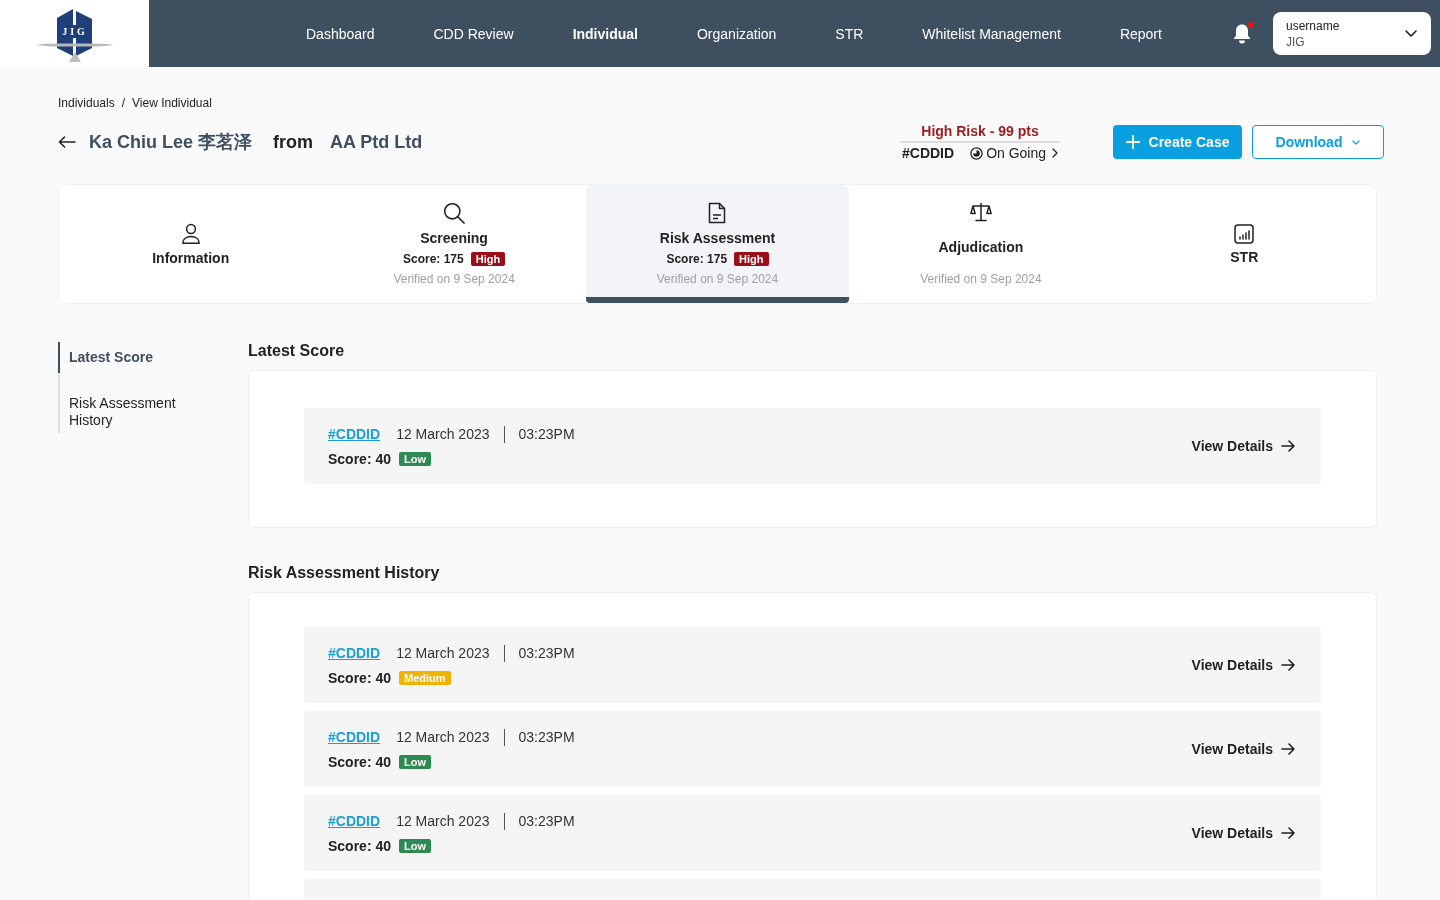  Describe the element at coordinates (344, 573) in the screenshot. I see `section-title: Risk Assessment History` at that location.